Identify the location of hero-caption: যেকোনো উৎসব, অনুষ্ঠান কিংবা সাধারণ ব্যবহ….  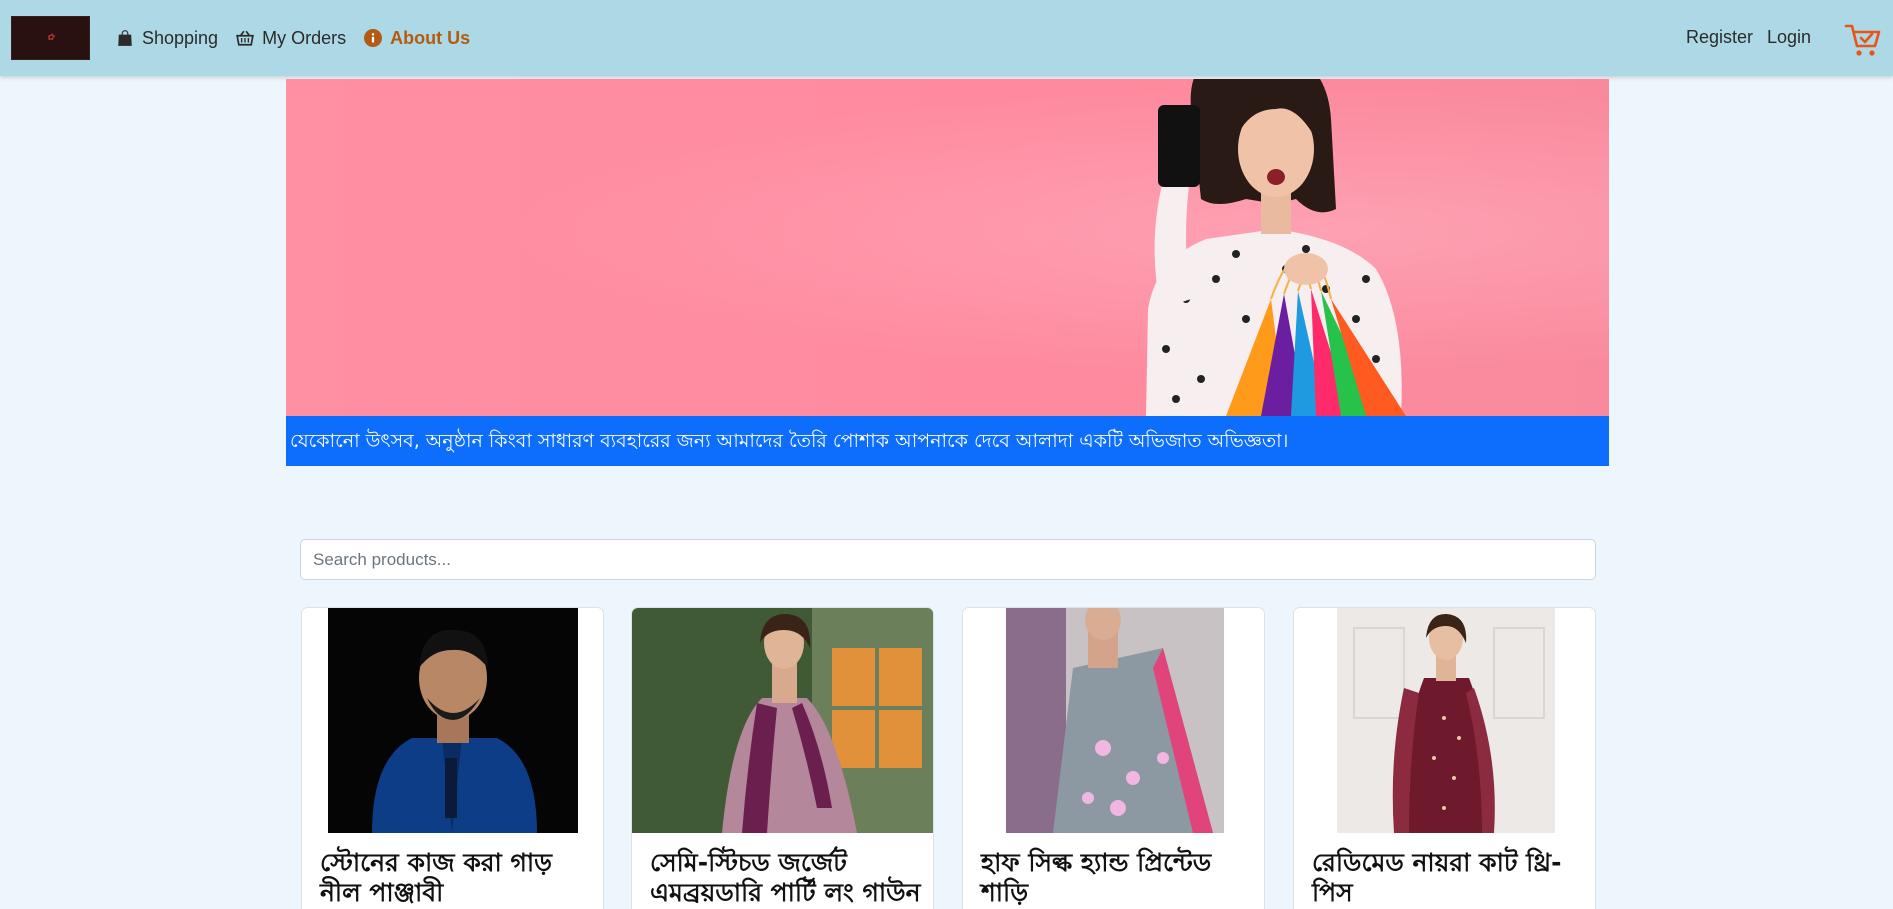
(947, 441).